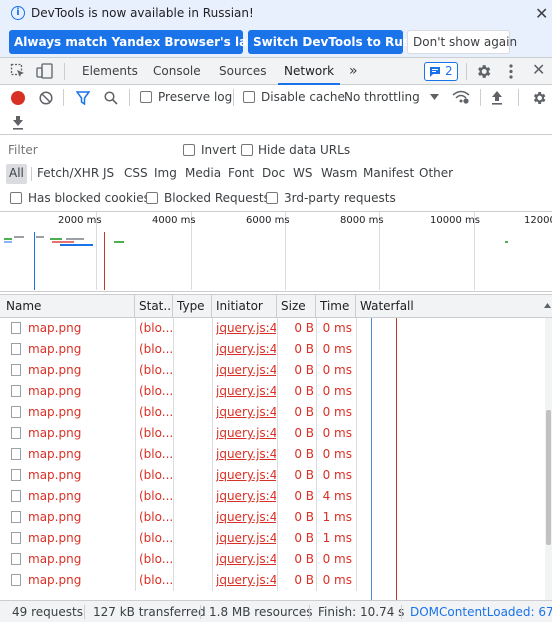  I want to click on type-filter-manifest: Manifest, so click(388, 174).